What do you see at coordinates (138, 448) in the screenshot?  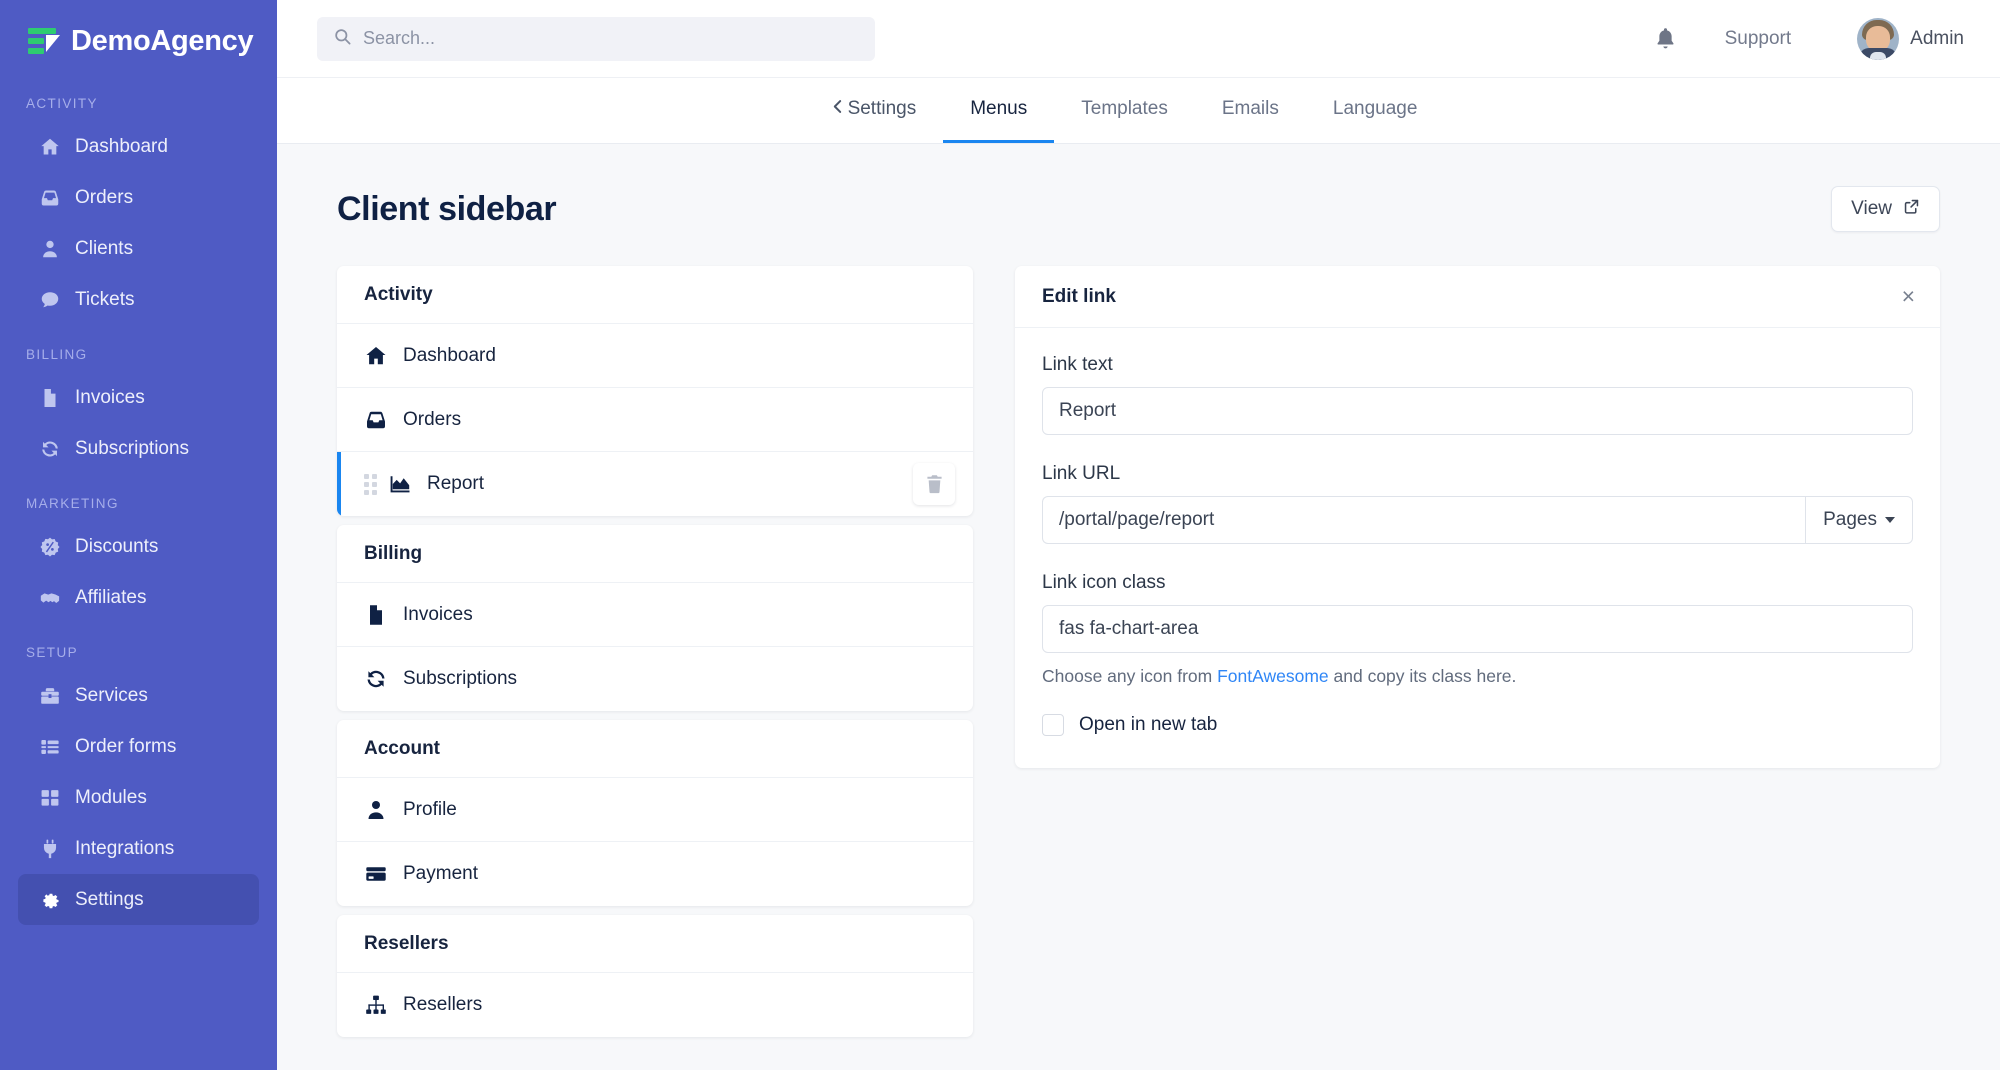 I see `sidebar-item-subscriptions: Subscriptions` at bounding box center [138, 448].